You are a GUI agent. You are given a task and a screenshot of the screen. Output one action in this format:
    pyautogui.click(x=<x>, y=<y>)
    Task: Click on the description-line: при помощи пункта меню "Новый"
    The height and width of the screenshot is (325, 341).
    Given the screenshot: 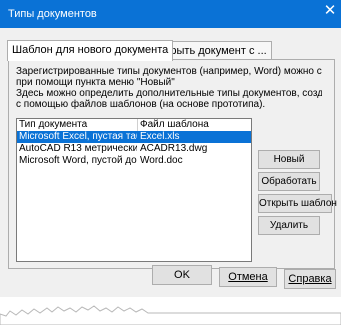 What is the action you would take?
    pyautogui.click(x=95, y=82)
    